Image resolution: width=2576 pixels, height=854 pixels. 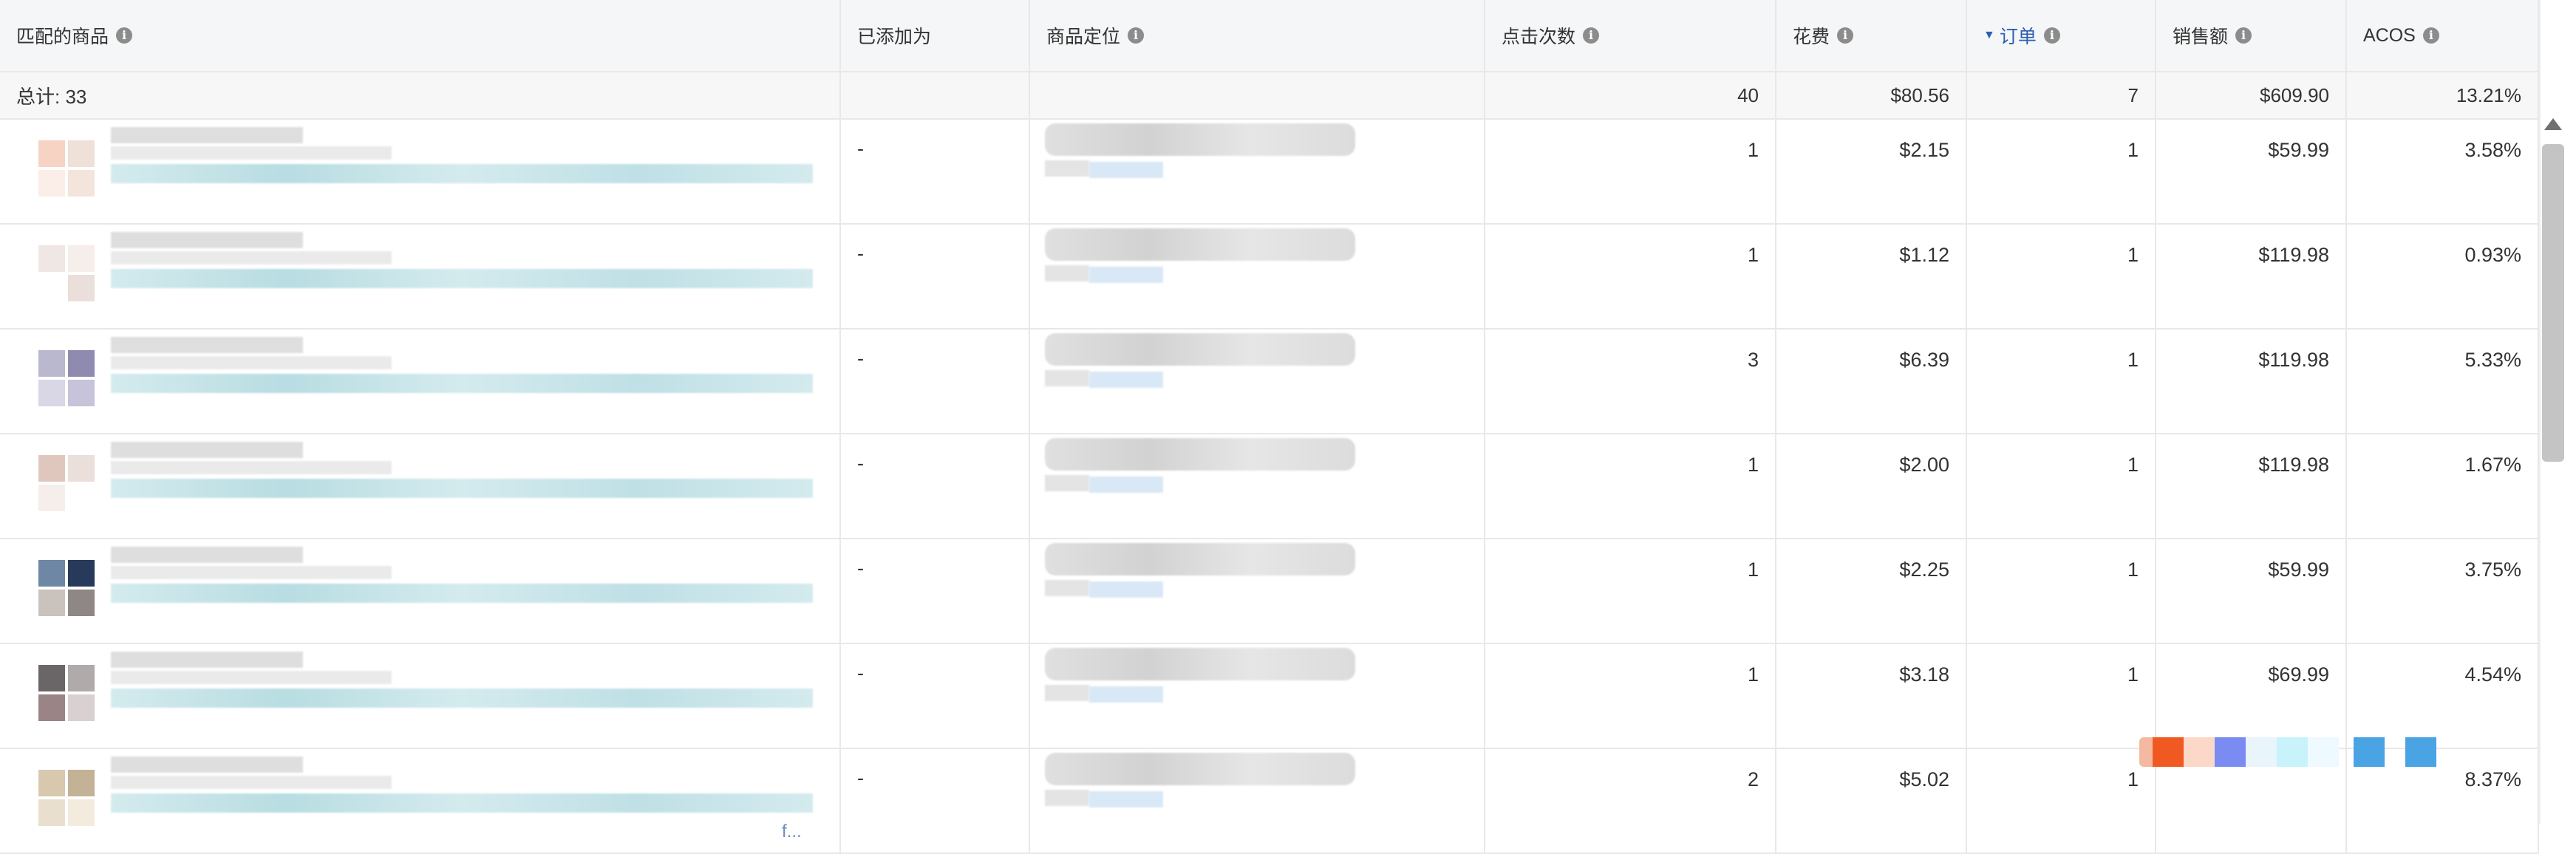 I want to click on row-acos: 0.93%, so click(x=2443, y=276).